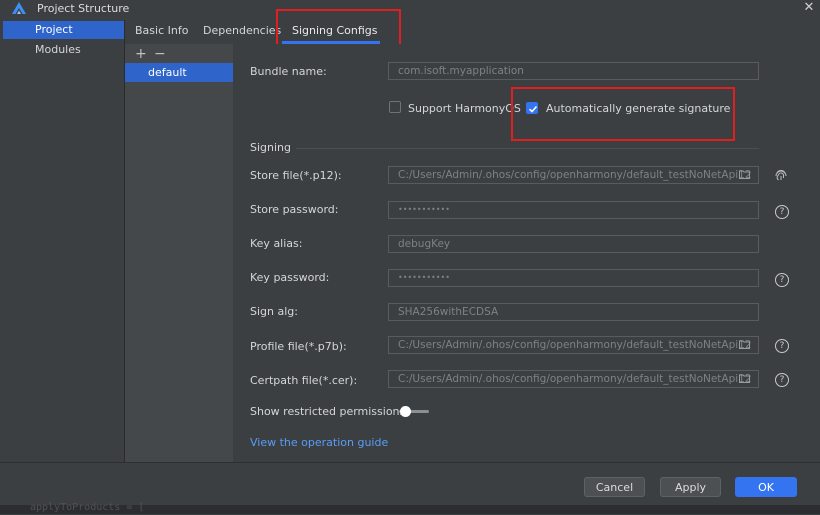  I want to click on store-password-label: Store password:, so click(294, 209).